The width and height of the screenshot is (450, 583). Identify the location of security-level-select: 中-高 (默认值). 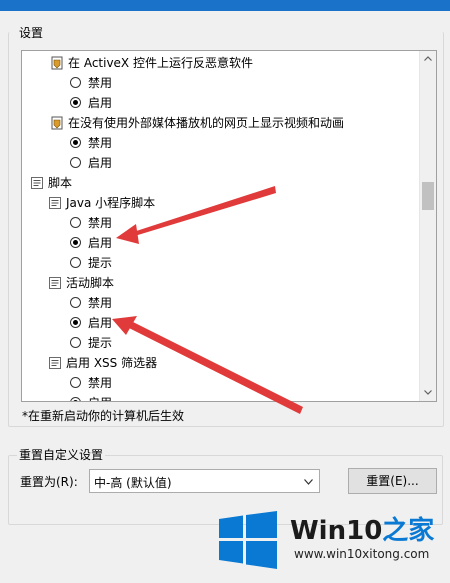
(204, 481).